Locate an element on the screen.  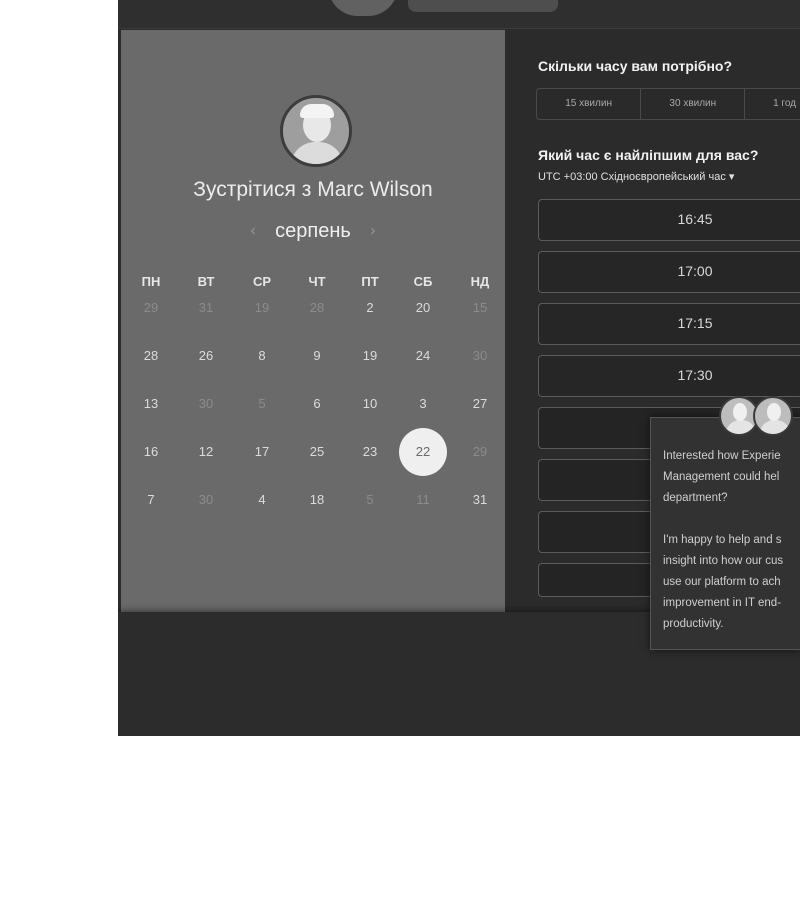
calendar-day-selected: 22 is located at coordinates (423, 452).